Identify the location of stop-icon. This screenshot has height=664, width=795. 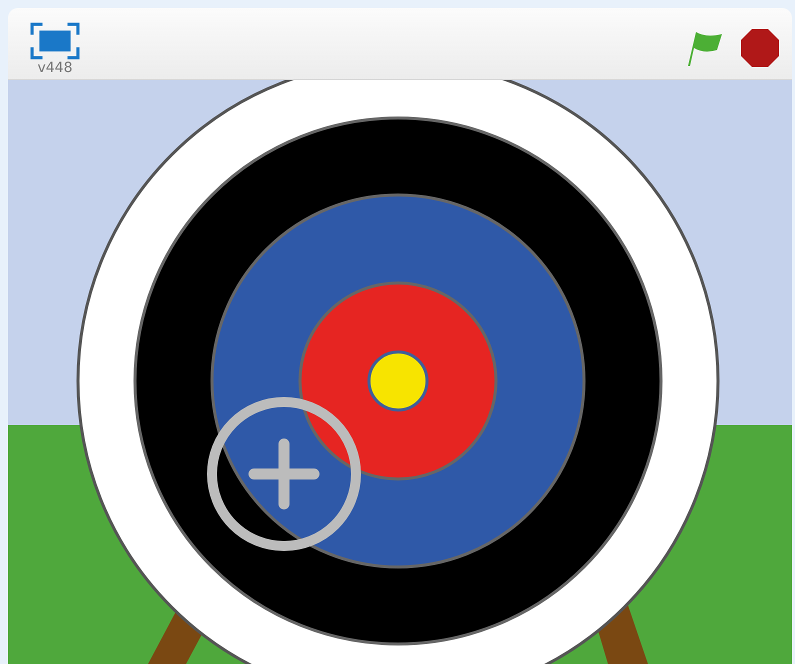
(760, 48).